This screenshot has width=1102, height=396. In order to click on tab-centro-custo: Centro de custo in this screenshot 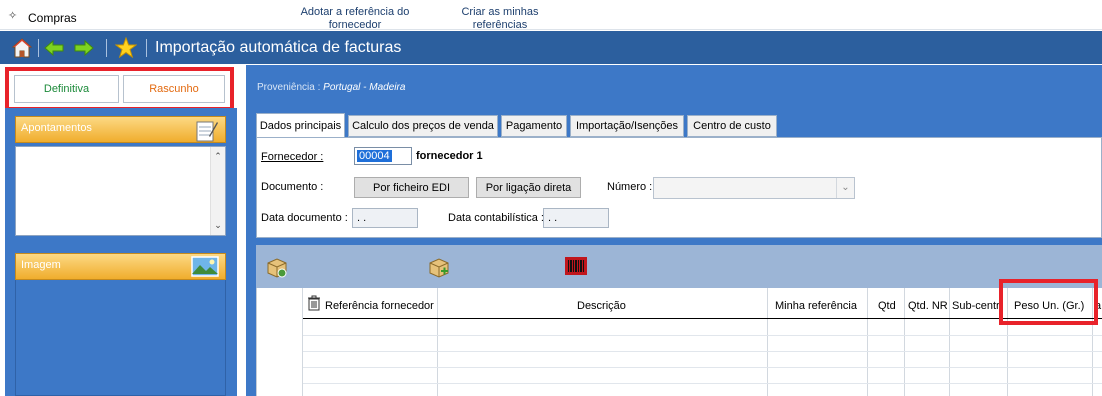, I will do `click(732, 126)`.